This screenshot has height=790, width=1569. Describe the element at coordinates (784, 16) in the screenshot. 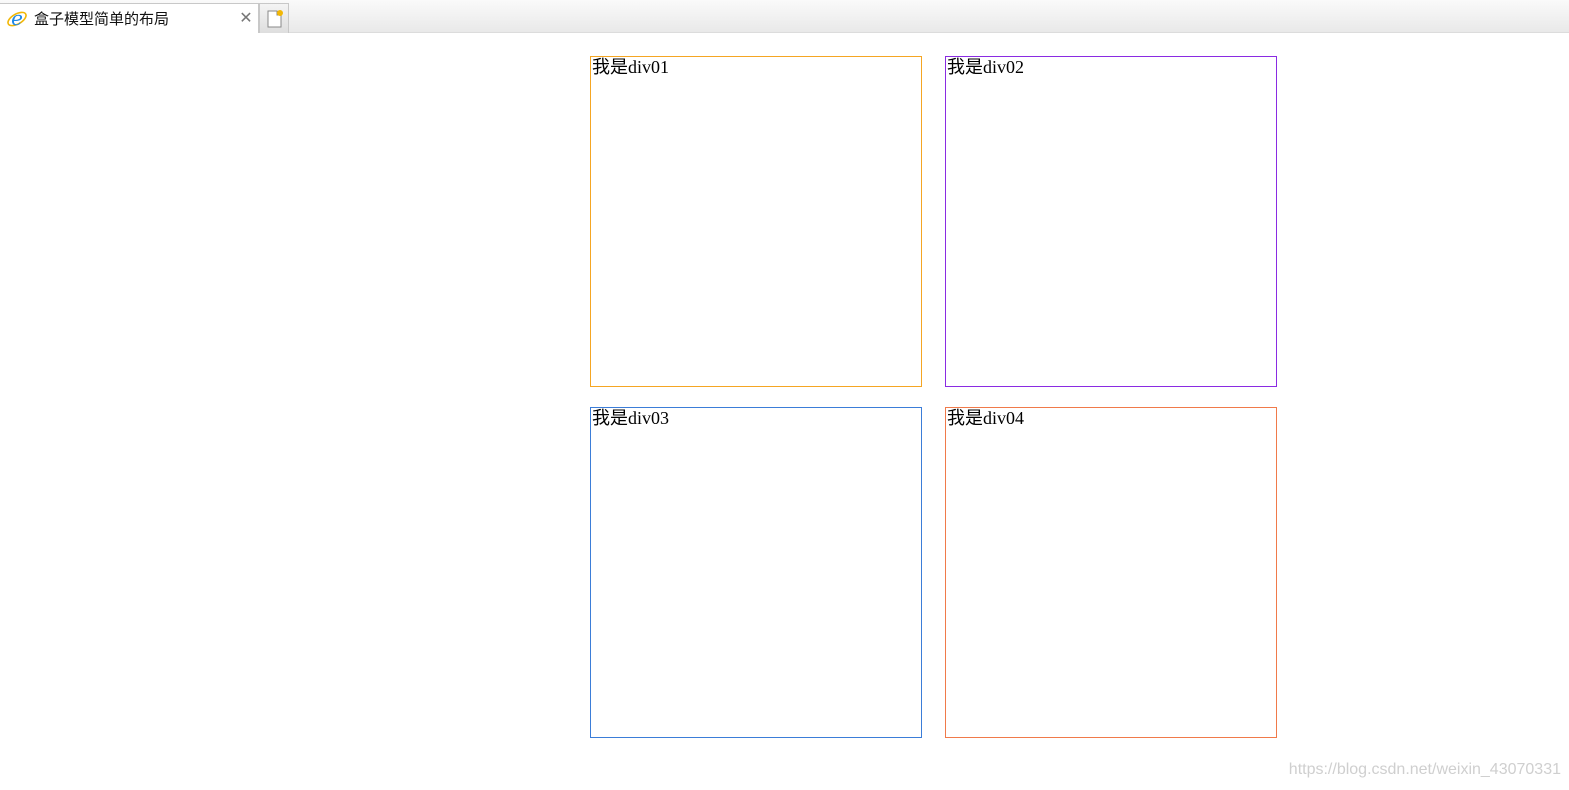

I see `browser-tab-bar: e 盒子模型简单的布局 ✕` at that location.